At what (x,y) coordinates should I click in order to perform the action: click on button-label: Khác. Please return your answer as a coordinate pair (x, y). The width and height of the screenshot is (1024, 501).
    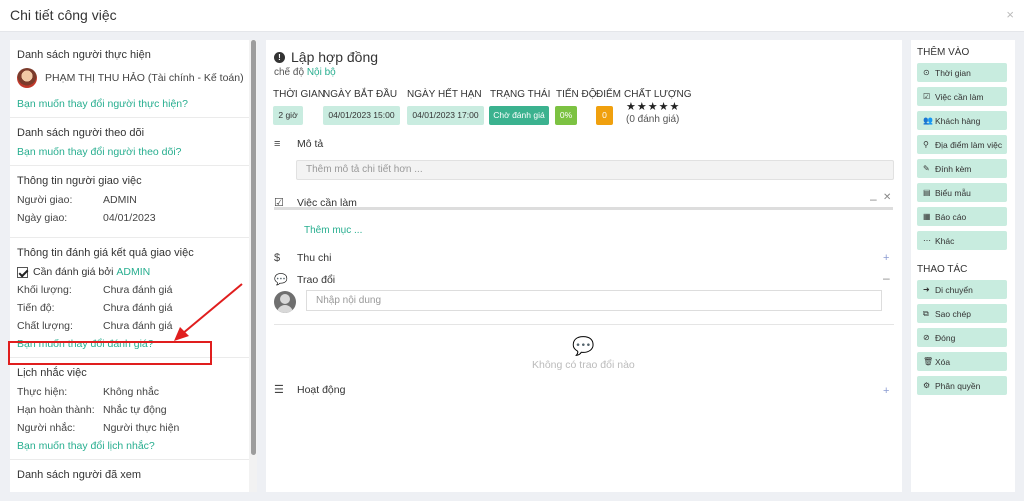
    Looking at the image, I should click on (945, 240).